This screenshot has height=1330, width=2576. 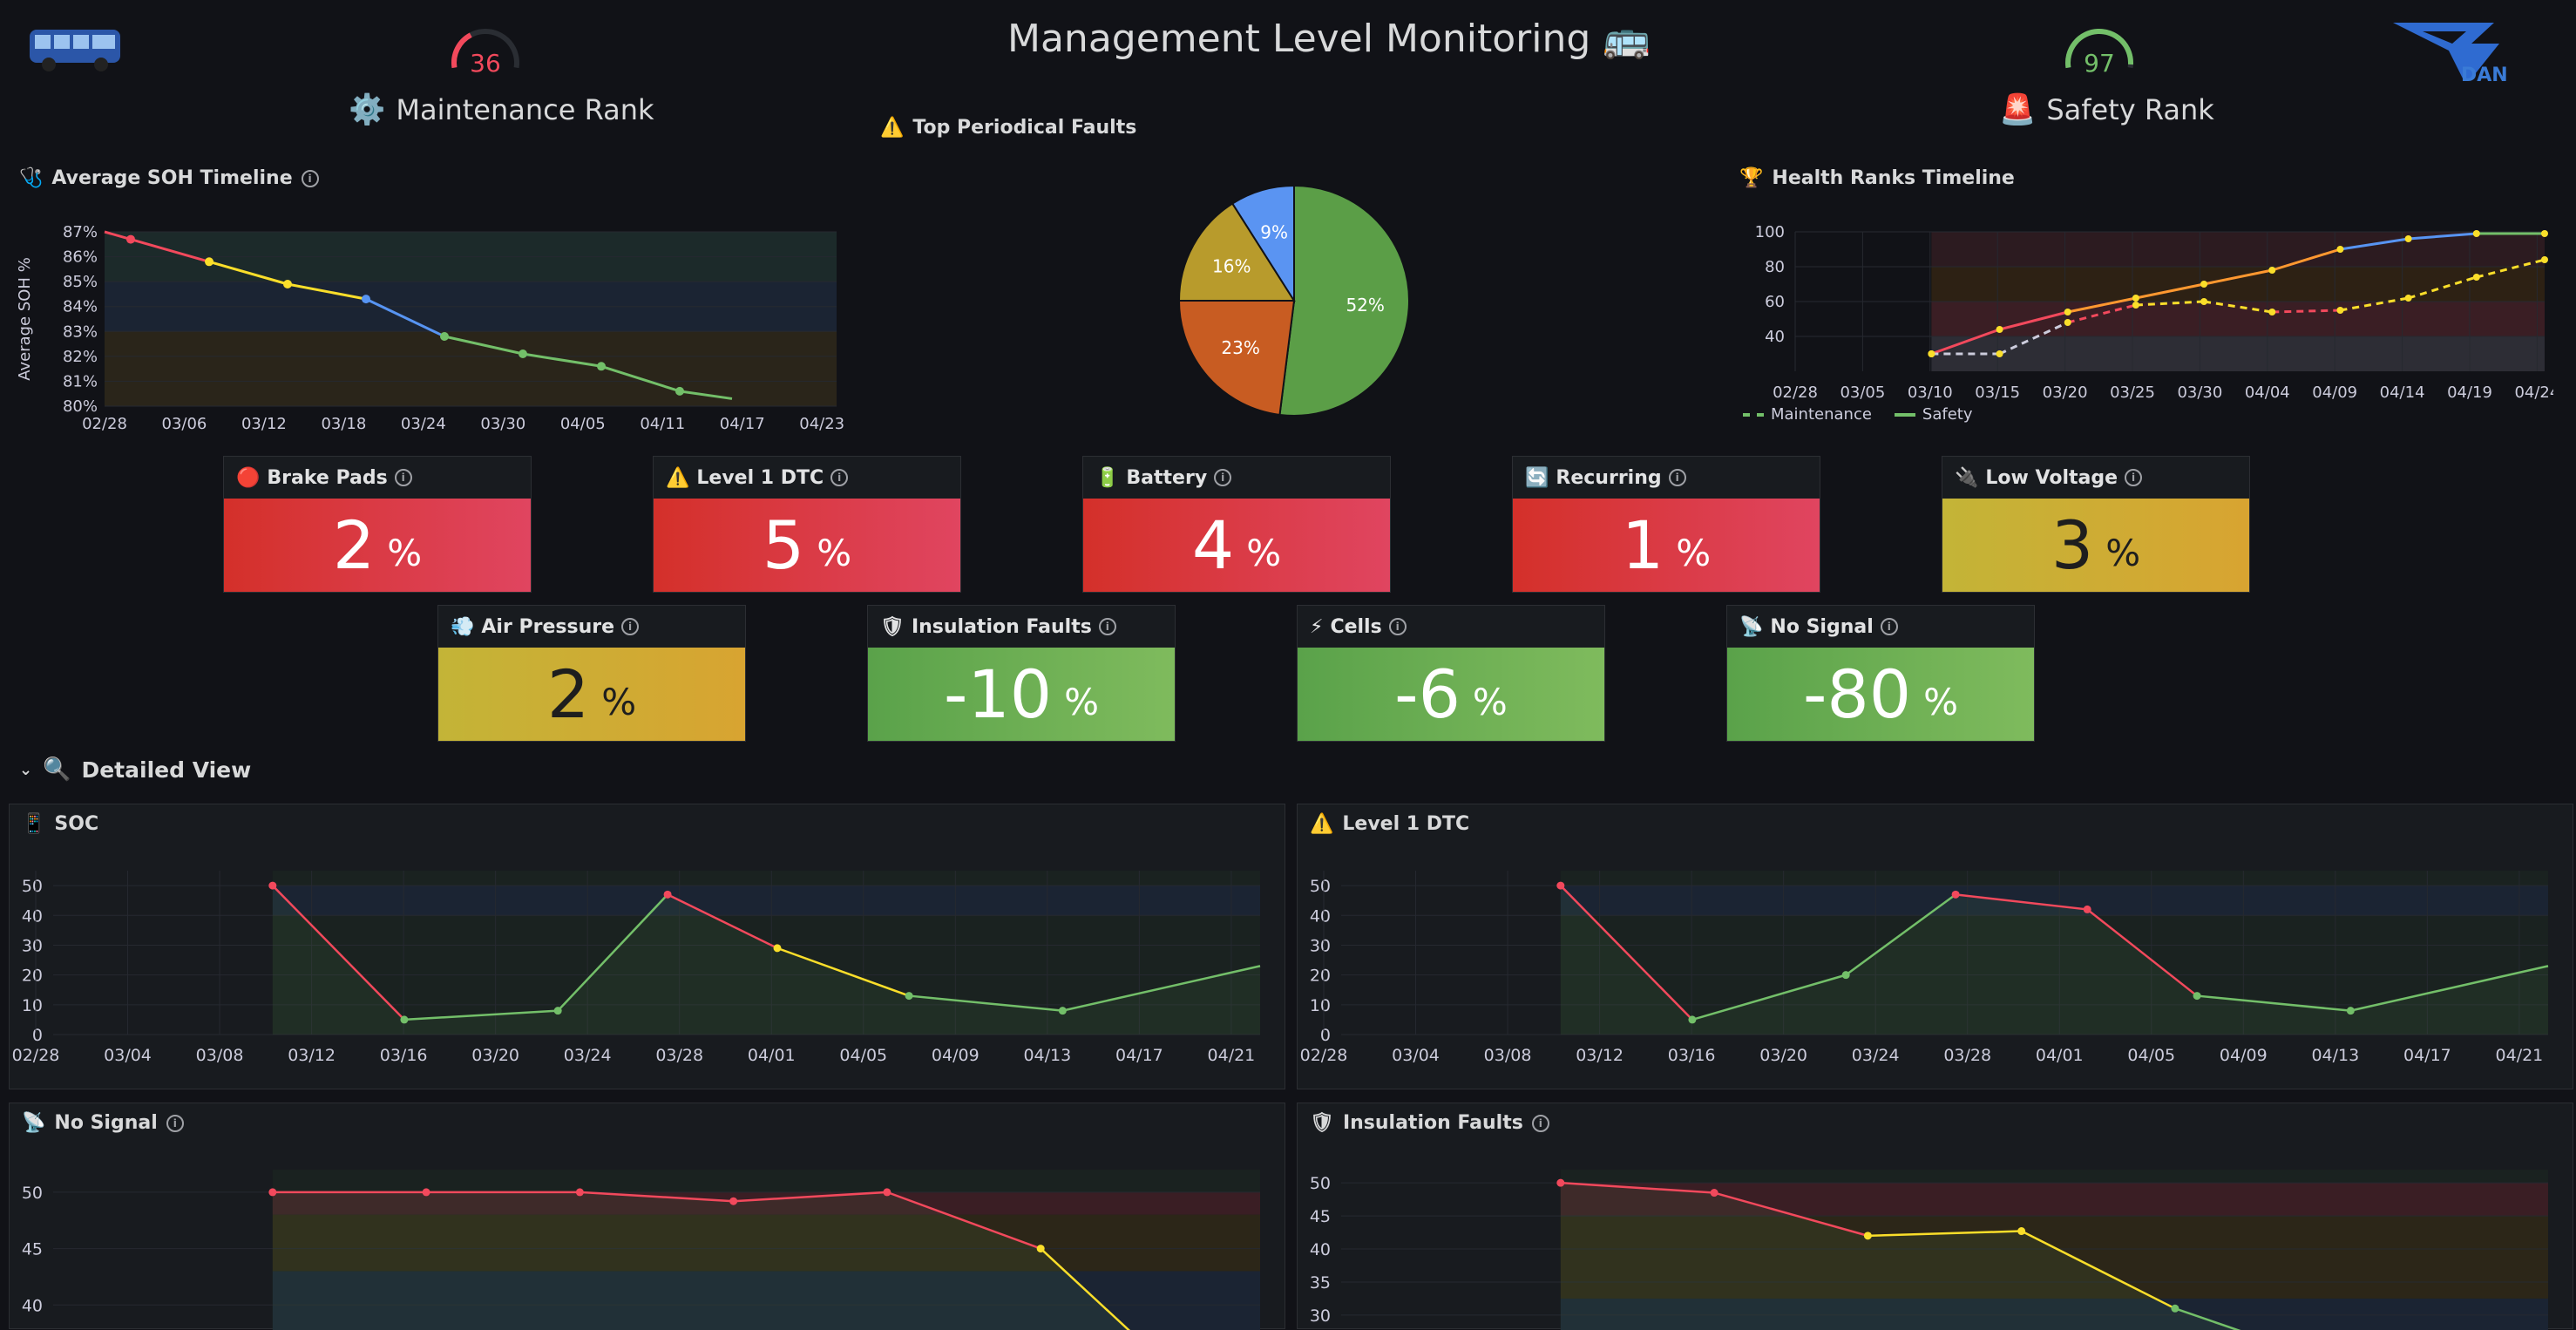 What do you see at coordinates (1321, 1183) in the screenshot?
I see `y-tick-label: 50` at bounding box center [1321, 1183].